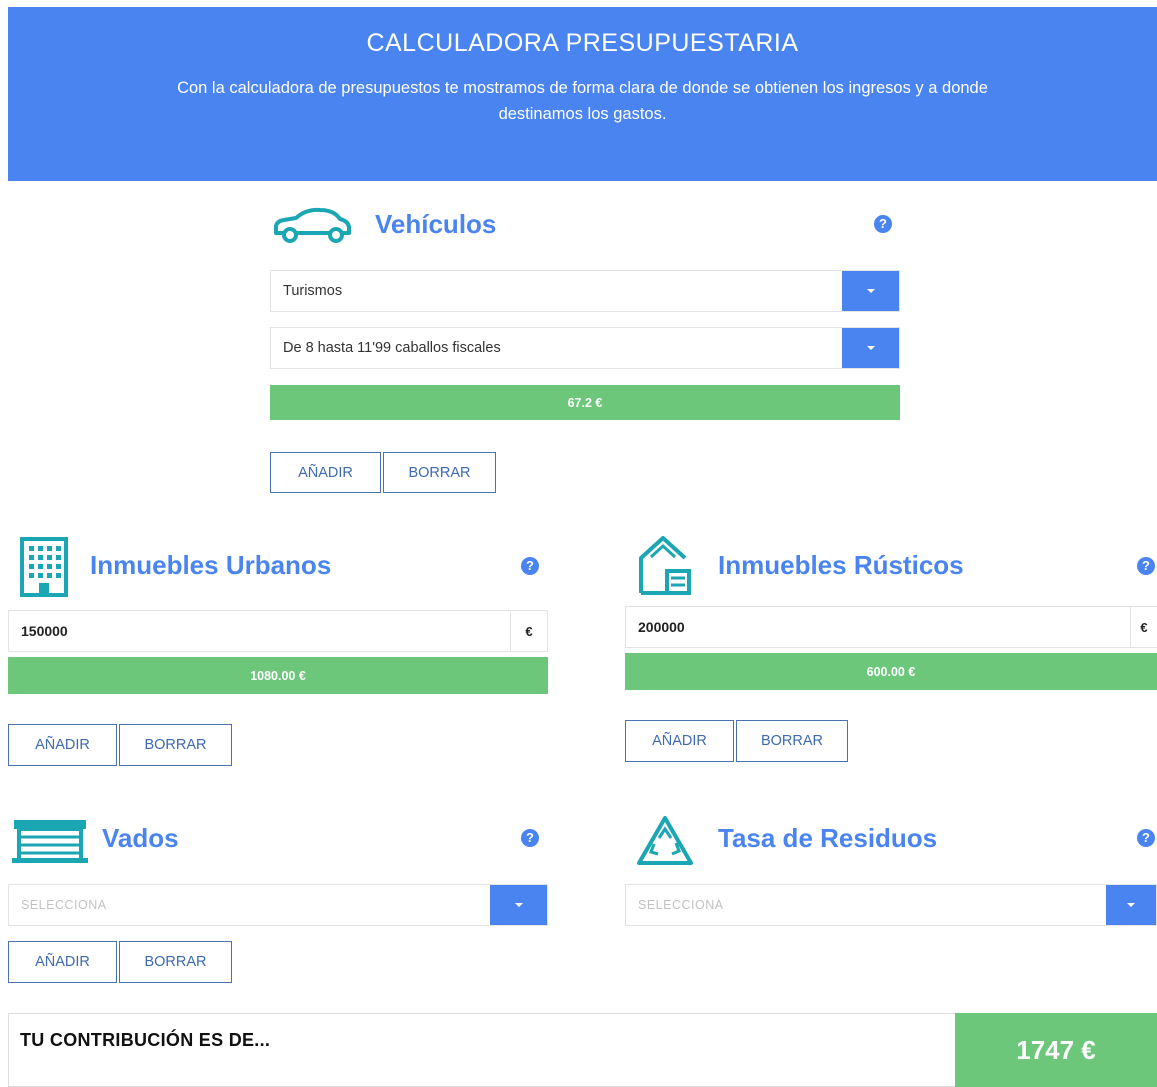  I want to click on rusticos-result: 600.00 €, so click(891, 671).